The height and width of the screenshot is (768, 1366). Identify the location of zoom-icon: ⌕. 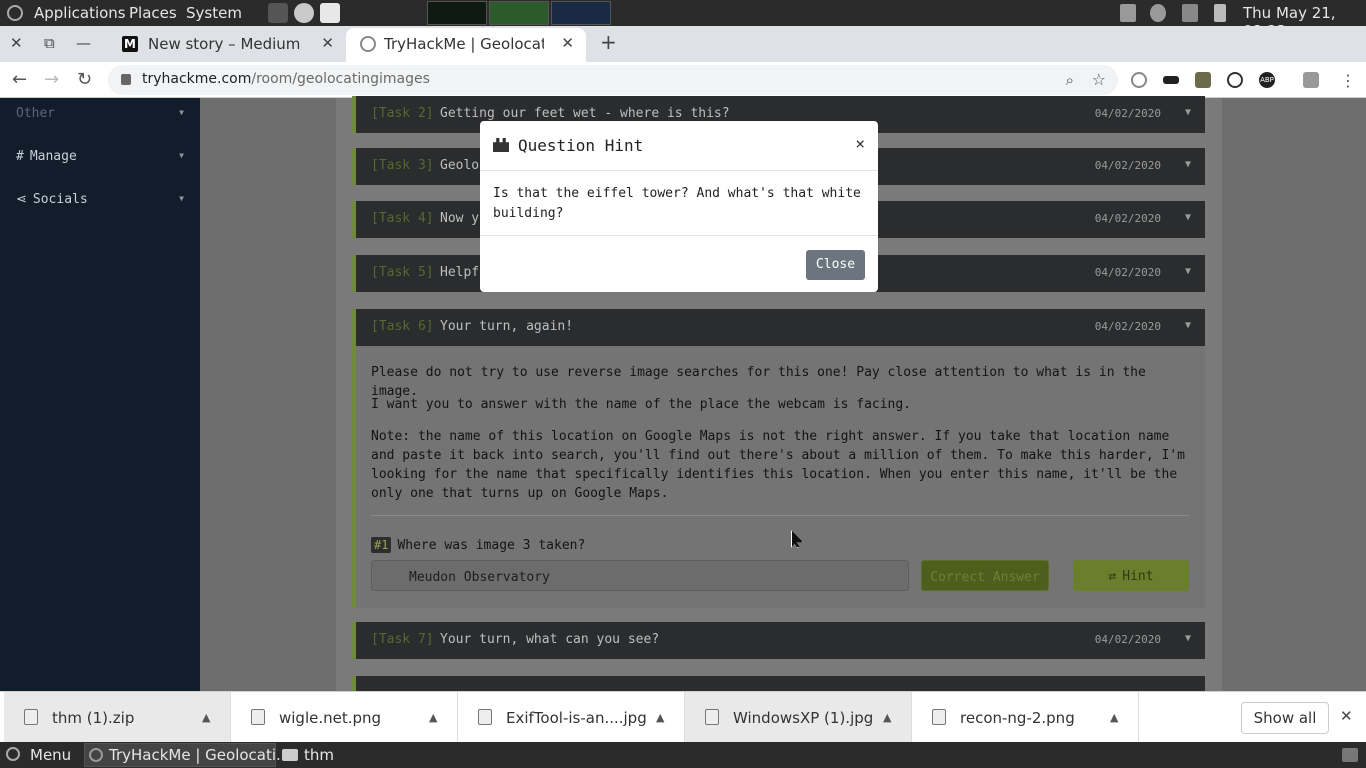
(1070, 80).